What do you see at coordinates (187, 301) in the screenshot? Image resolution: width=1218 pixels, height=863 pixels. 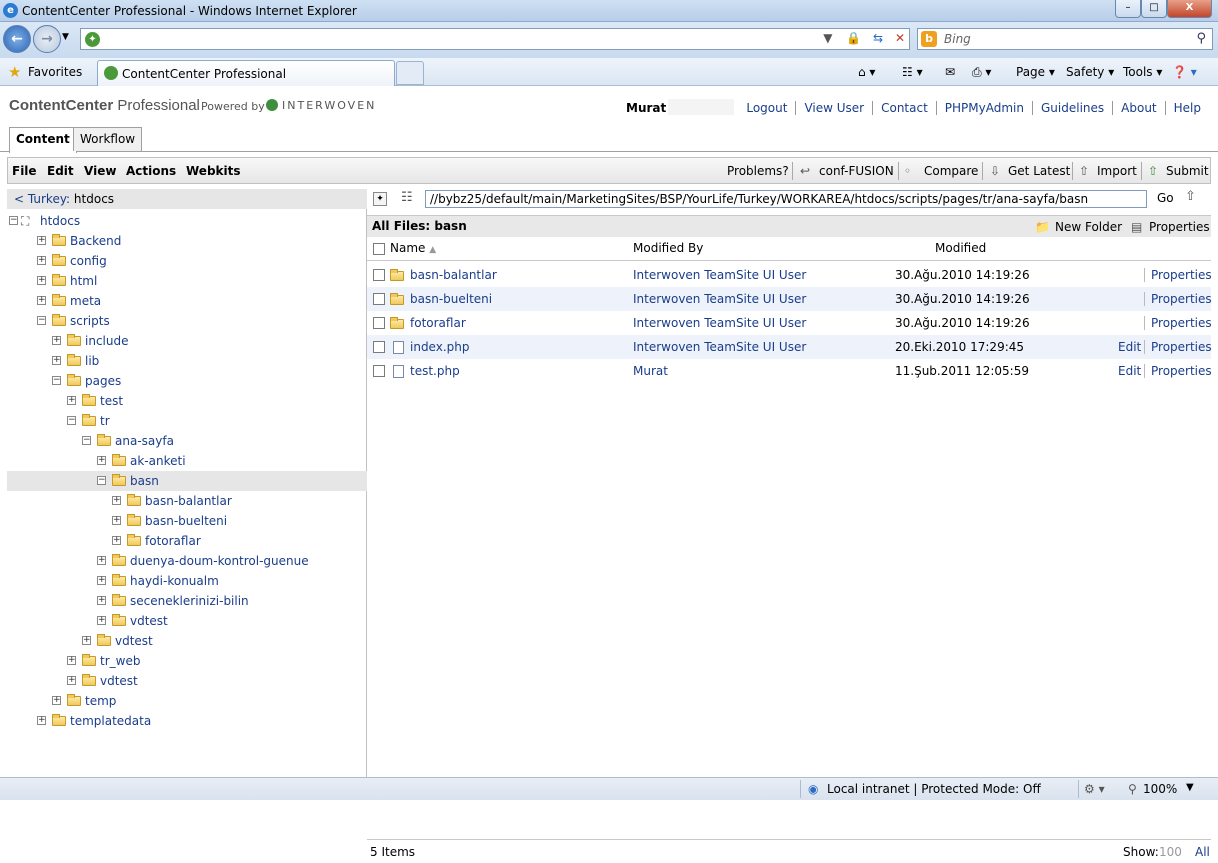 I see `tree-node: + meta` at bounding box center [187, 301].